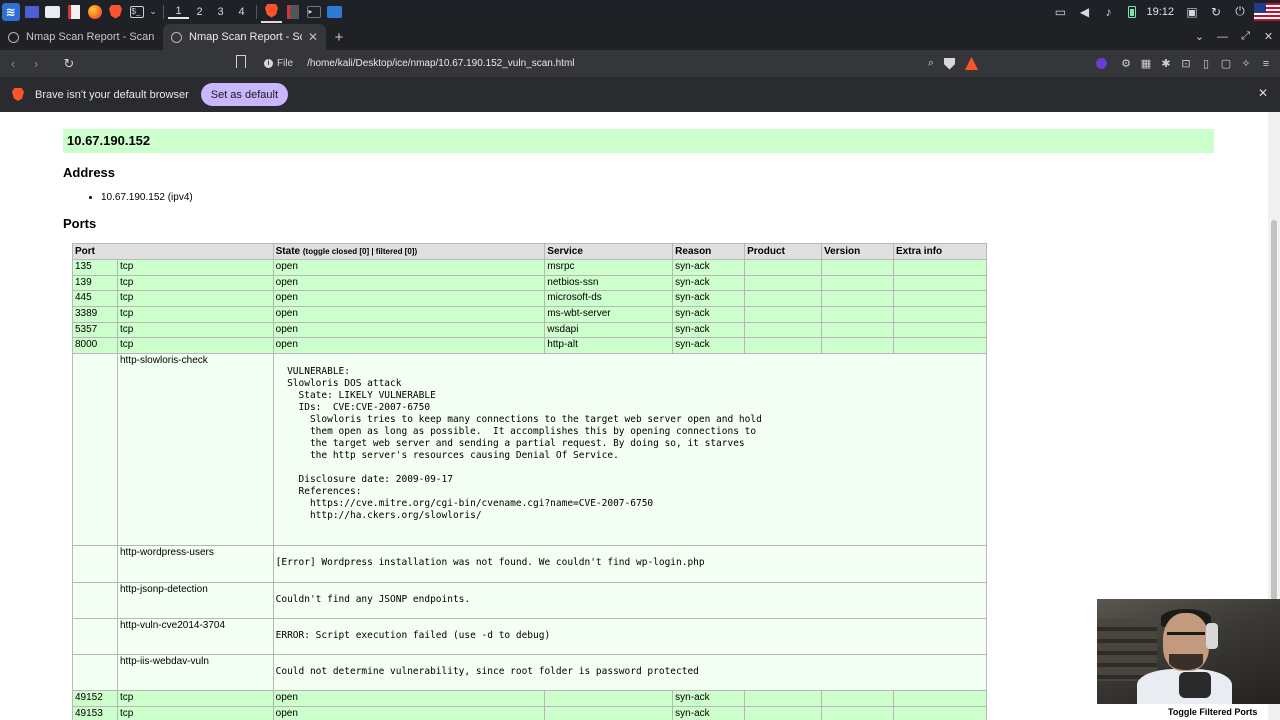 This screenshot has width=1280, height=720. What do you see at coordinates (292, 11) in the screenshot?
I see `document-window-icon` at bounding box center [292, 11].